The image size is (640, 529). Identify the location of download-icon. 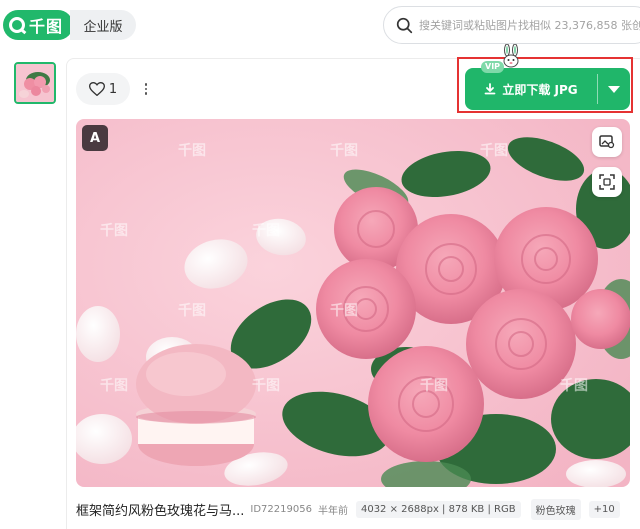
(490, 89).